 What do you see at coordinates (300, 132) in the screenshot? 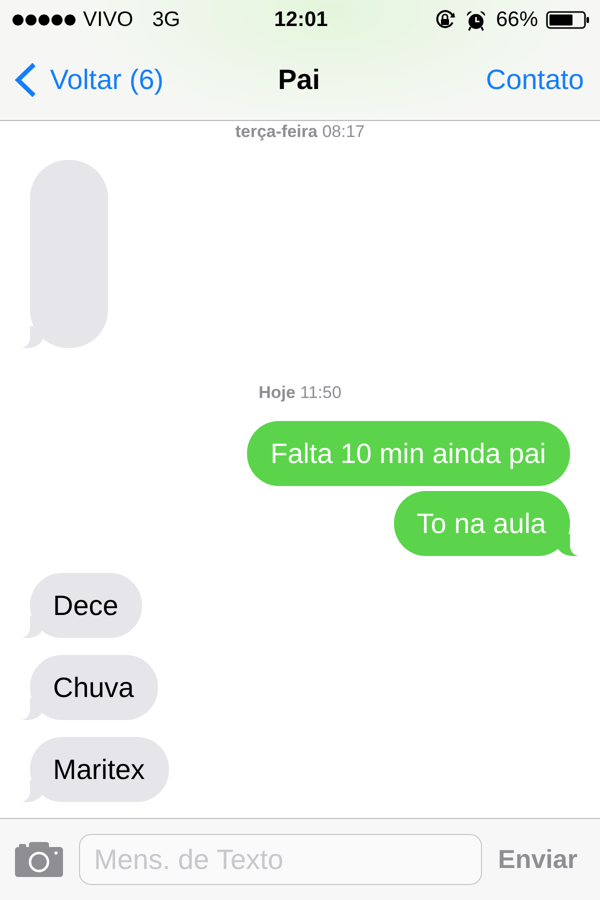
I see `timestamp: terça-feira 08:17` at bounding box center [300, 132].